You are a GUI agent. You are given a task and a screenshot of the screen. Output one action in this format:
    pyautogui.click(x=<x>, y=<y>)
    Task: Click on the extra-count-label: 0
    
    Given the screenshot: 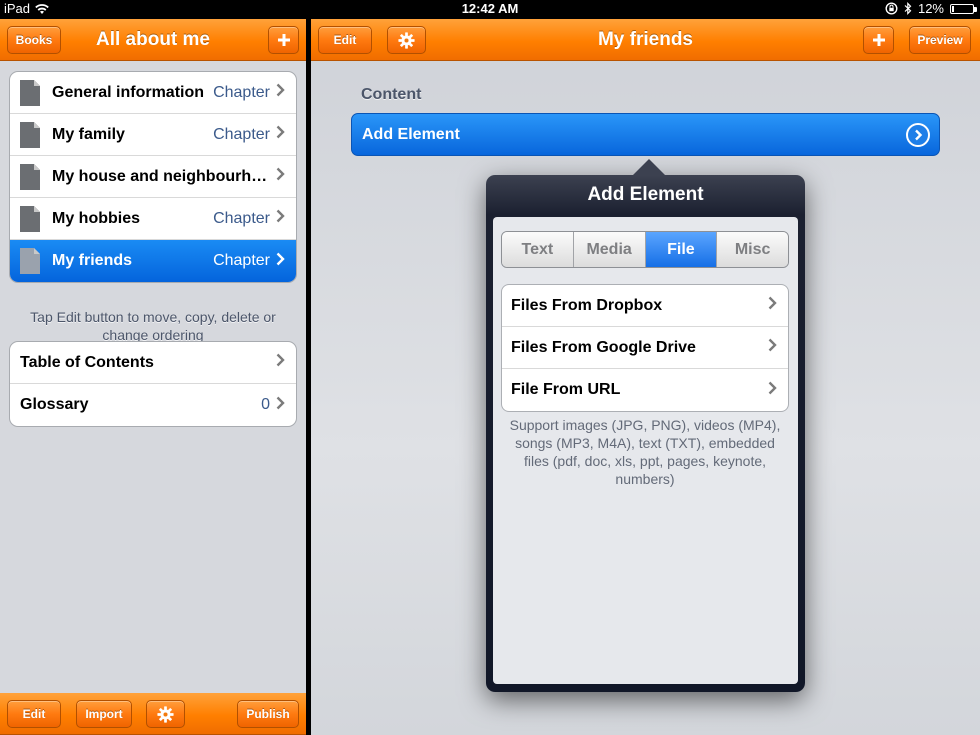 What is the action you would take?
    pyautogui.click(x=265, y=404)
    